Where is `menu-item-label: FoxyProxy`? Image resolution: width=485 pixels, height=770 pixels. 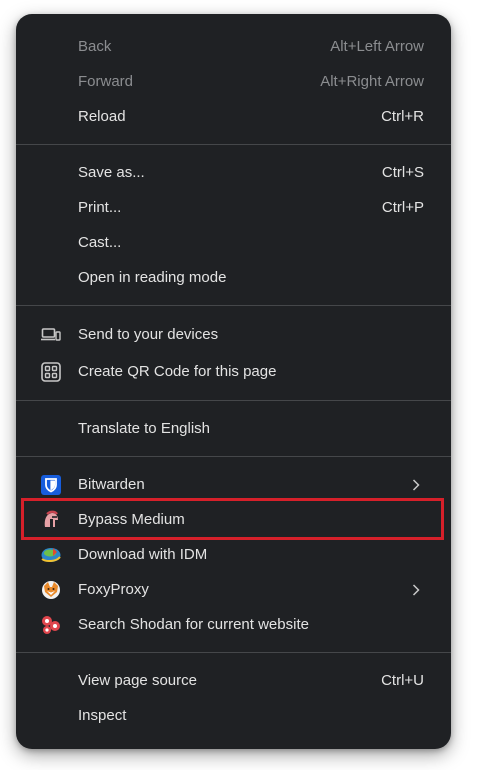
menu-item-label: FoxyProxy is located at coordinates (113, 589).